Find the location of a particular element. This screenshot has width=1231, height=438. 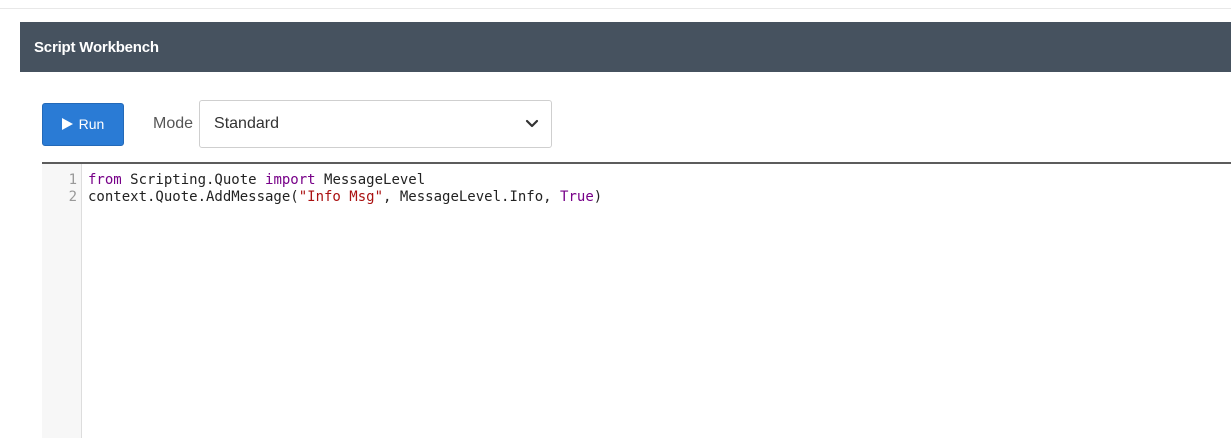

code-token-plain: context.Quote.AddMessage( is located at coordinates (193, 197).